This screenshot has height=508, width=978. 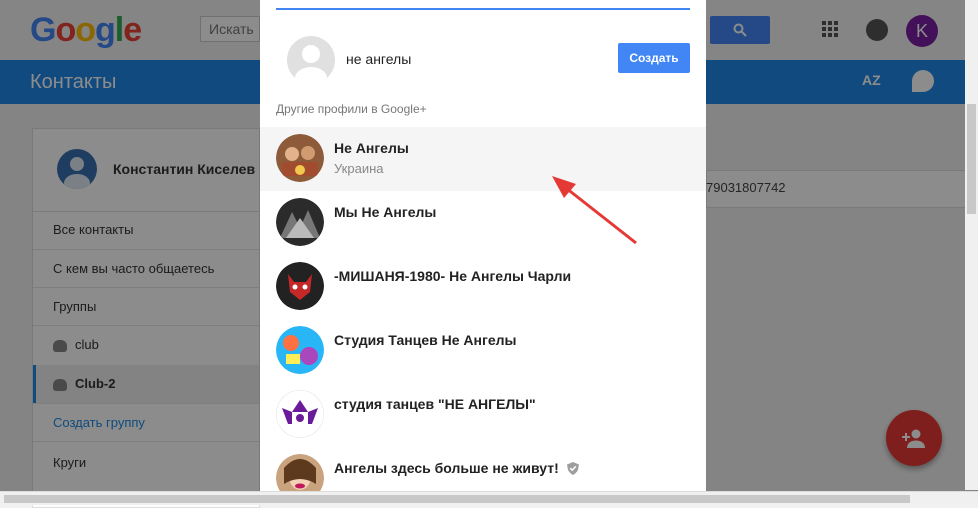 I want to click on result-name-text: Ангелы здесь больше не живут!, so click(x=446, y=468).